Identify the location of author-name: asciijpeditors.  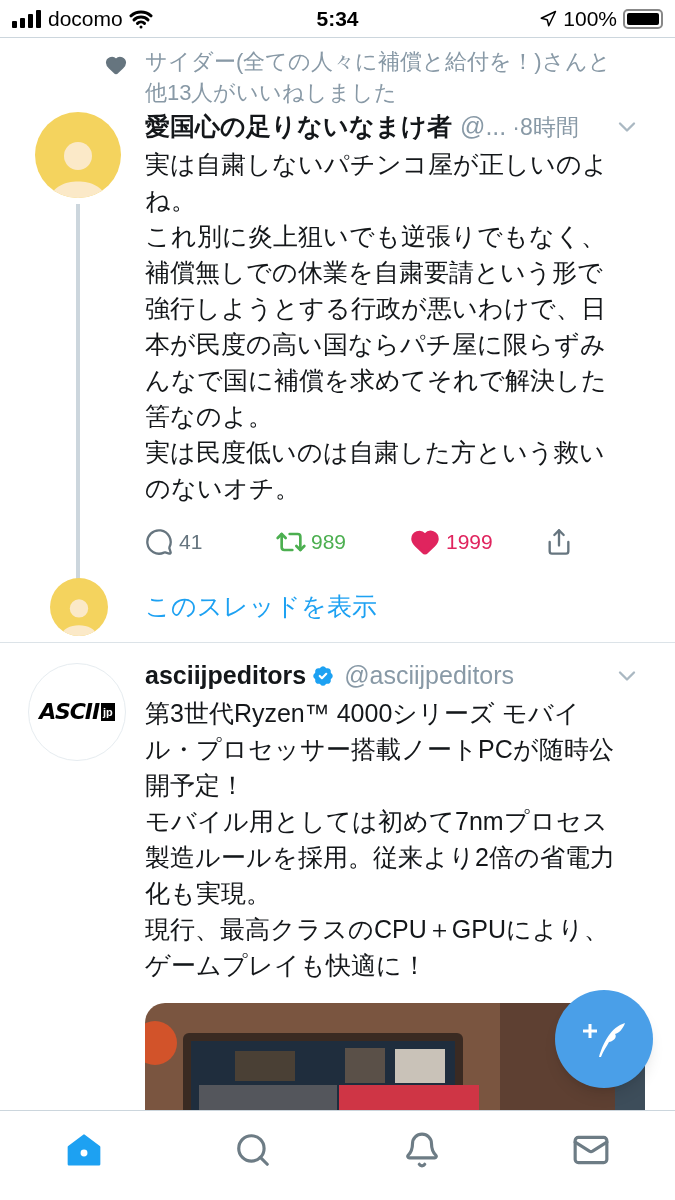
(226, 676).